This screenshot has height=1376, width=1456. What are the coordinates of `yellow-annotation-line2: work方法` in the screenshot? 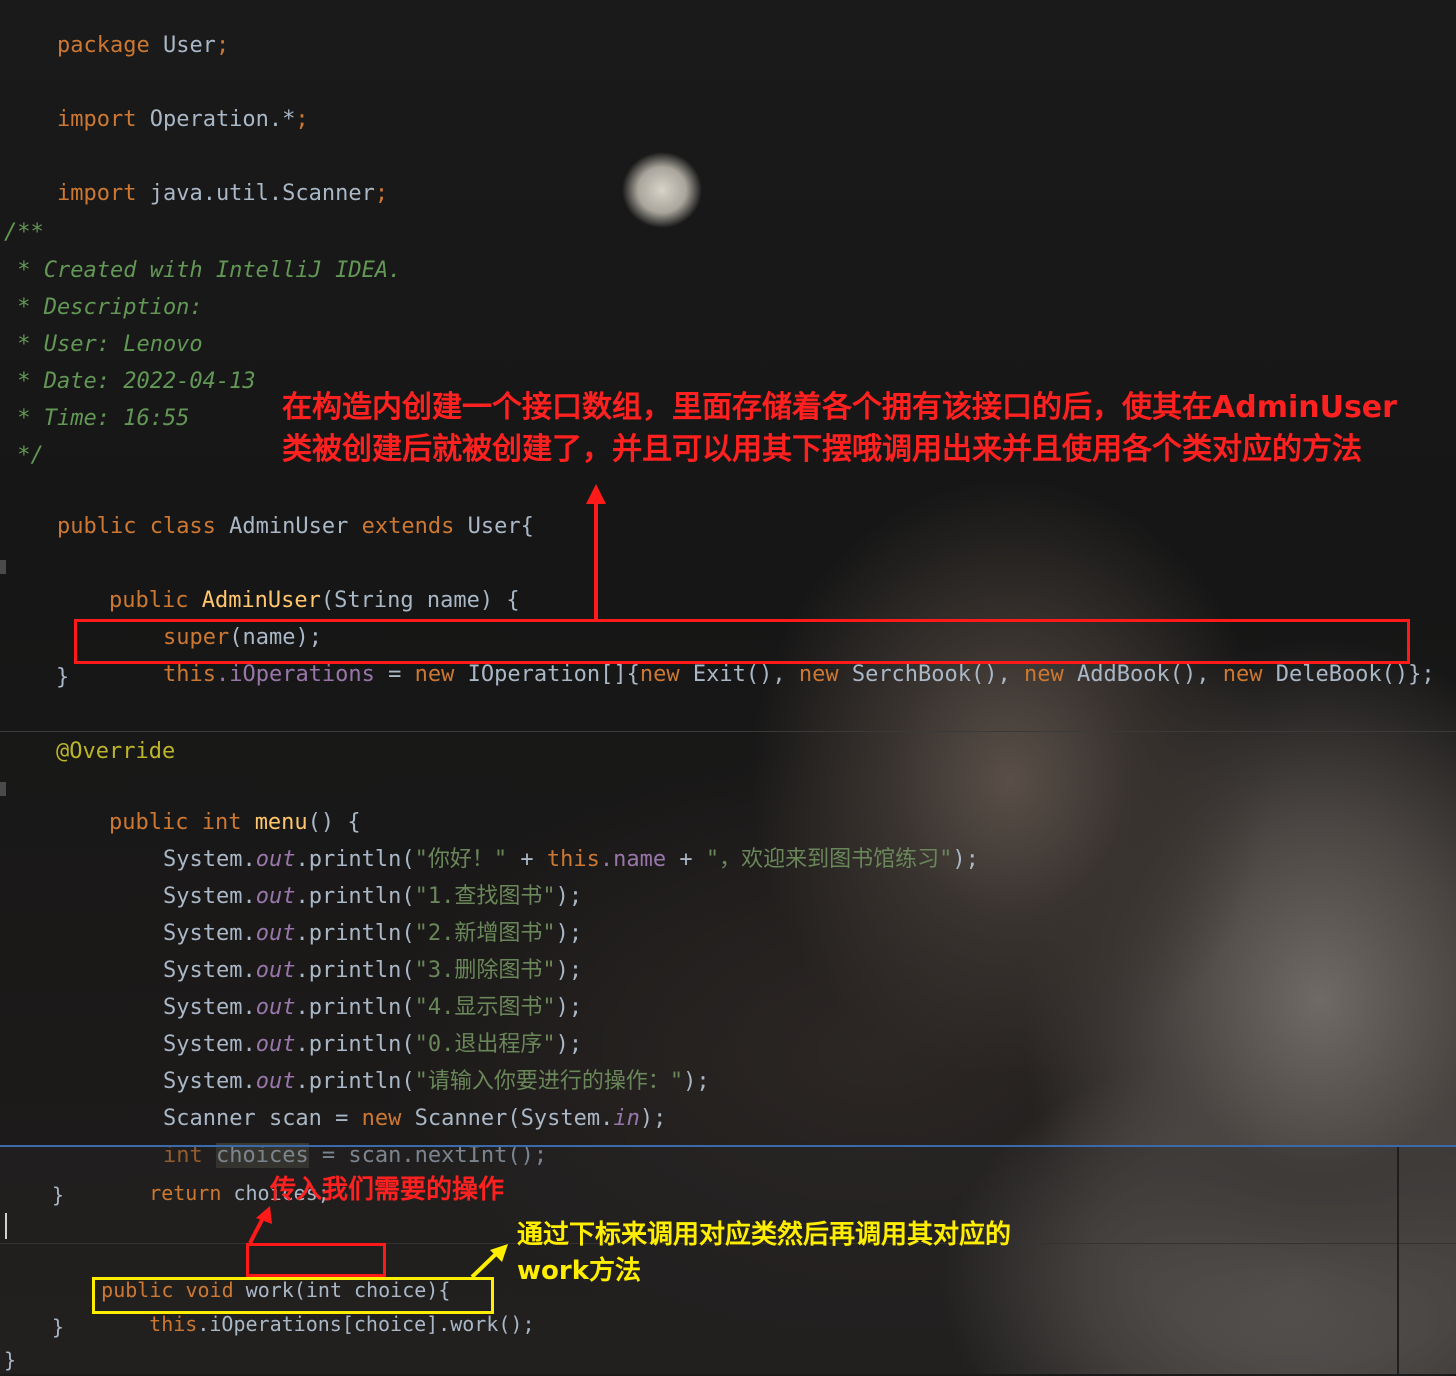 It's located at (579, 1271).